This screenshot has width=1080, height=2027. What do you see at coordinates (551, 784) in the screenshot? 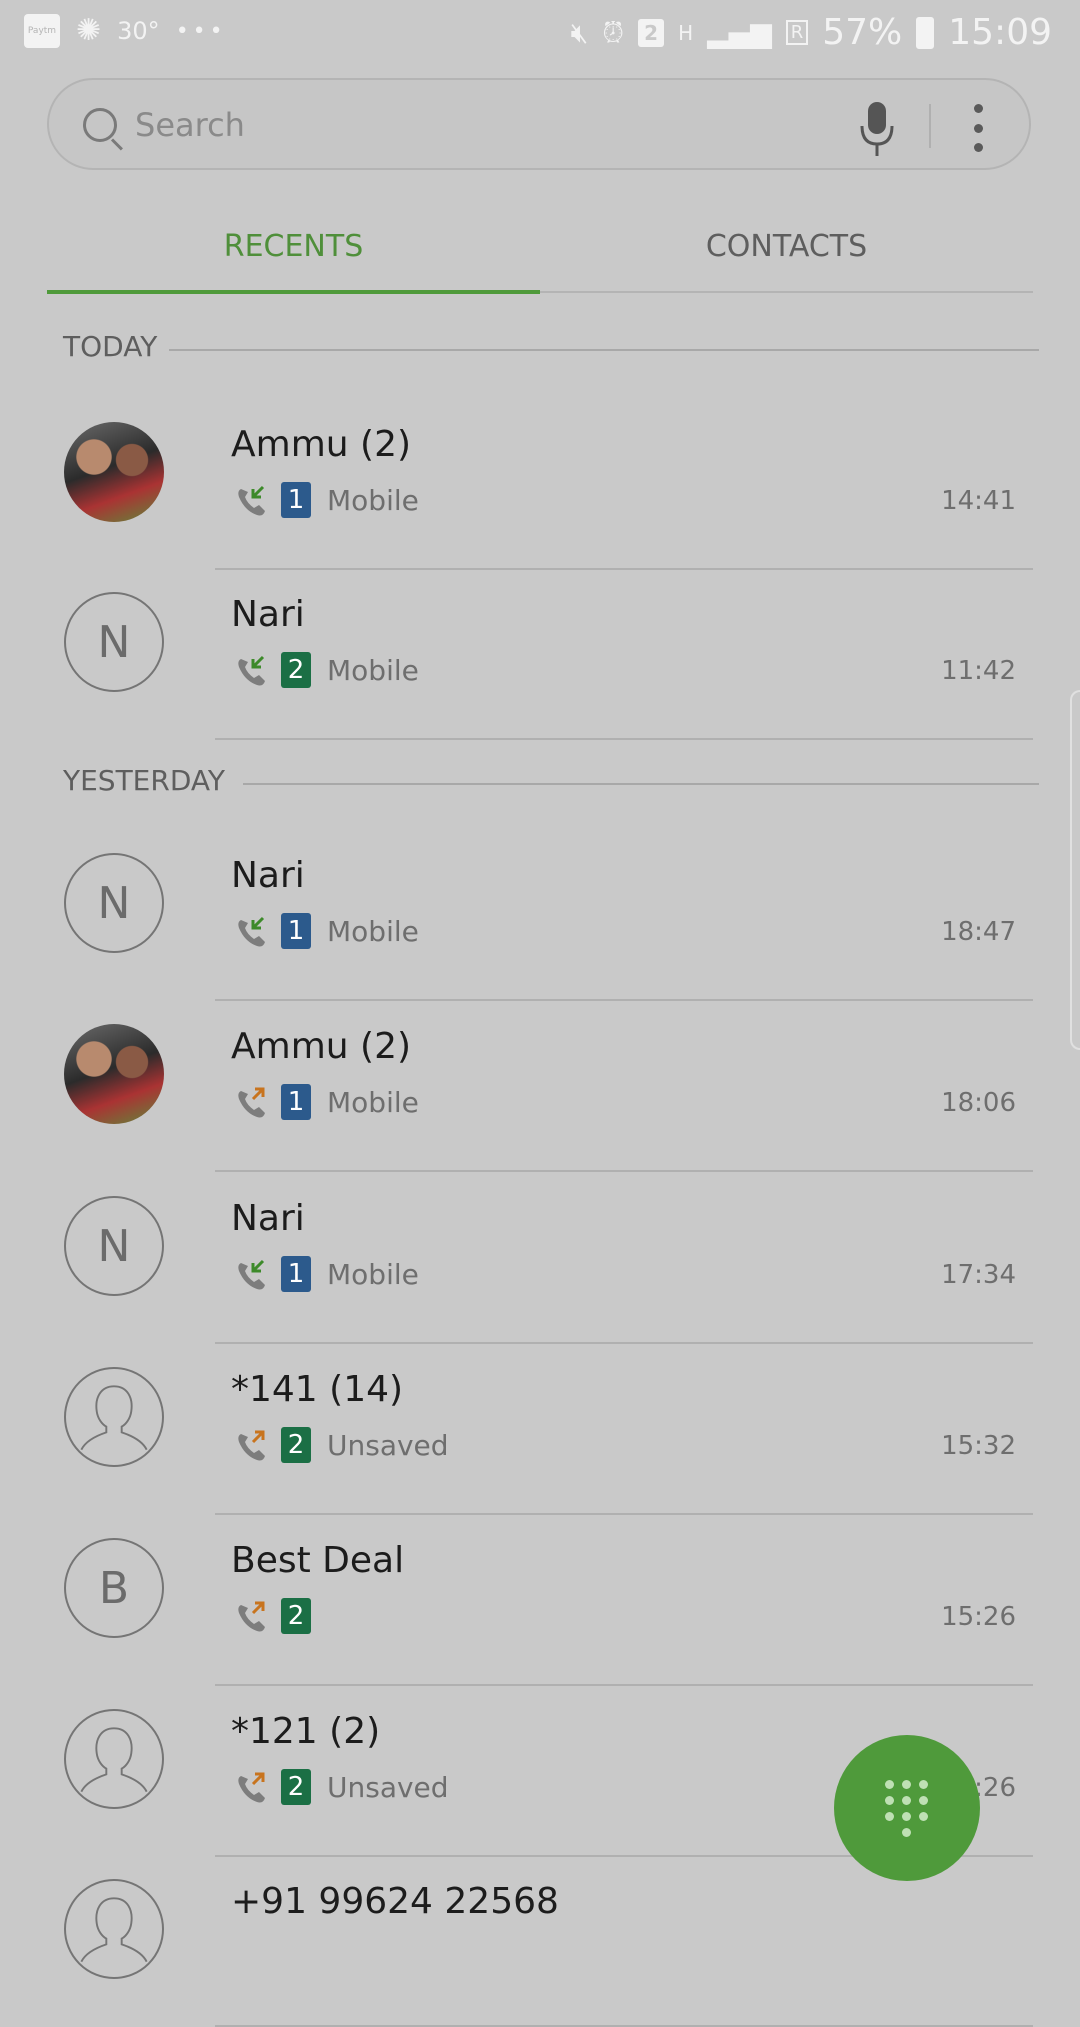
I see `section-header: YESTERDAY` at bounding box center [551, 784].